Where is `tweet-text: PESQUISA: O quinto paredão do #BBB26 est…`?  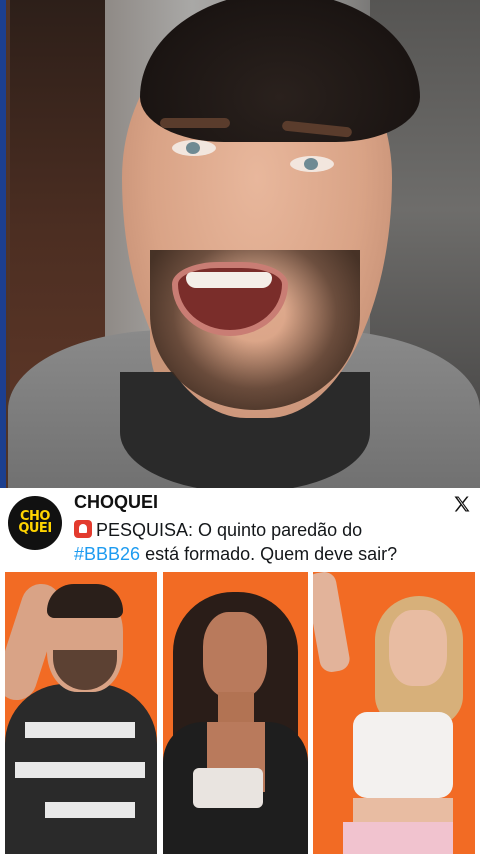
tweet-text: PESQUISA: O quinto paredão do #BBB26 est… is located at coordinates (274, 542).